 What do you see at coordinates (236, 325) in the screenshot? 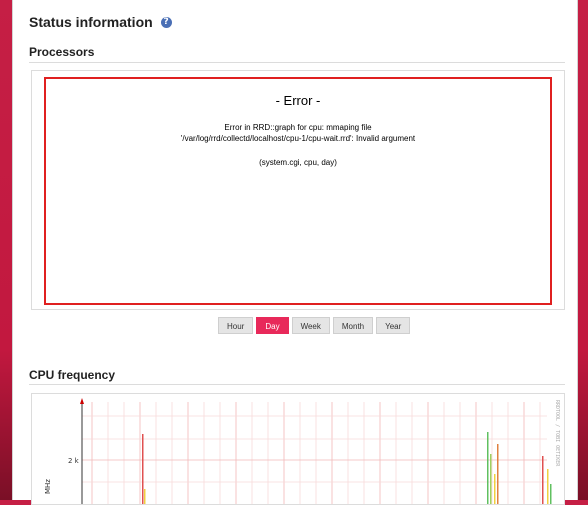
I see `range-button-hour: Hour` at bounding box center [236, 325].